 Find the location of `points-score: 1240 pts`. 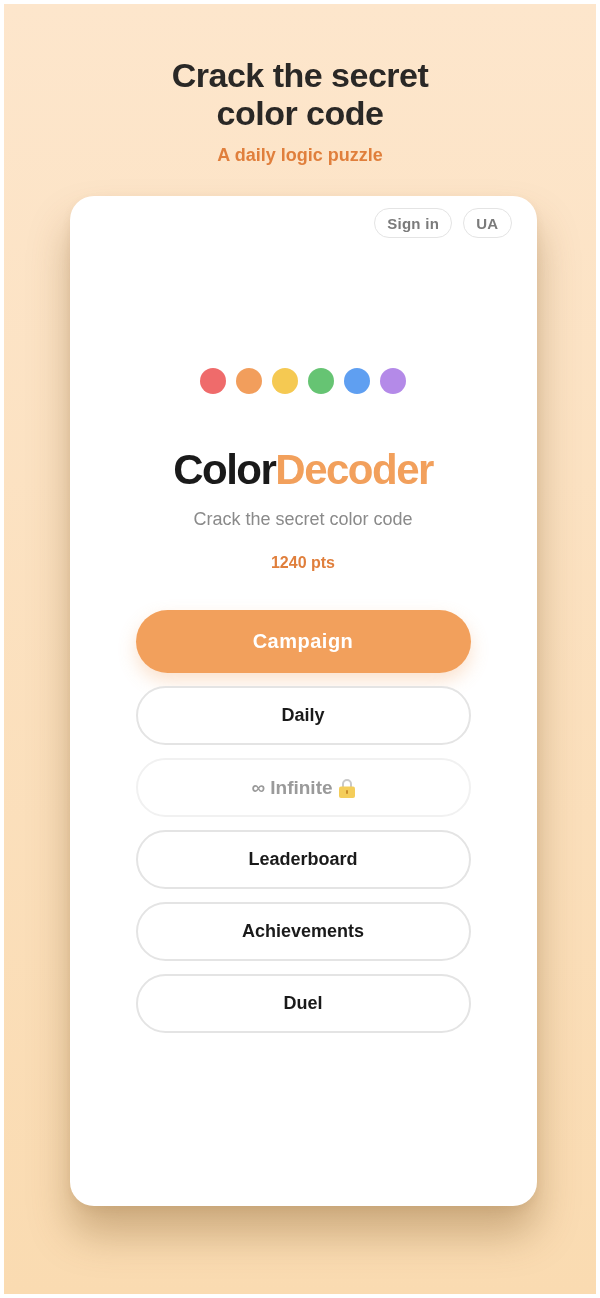

points-score: 1240 pts is located at coordinates (302, 563).